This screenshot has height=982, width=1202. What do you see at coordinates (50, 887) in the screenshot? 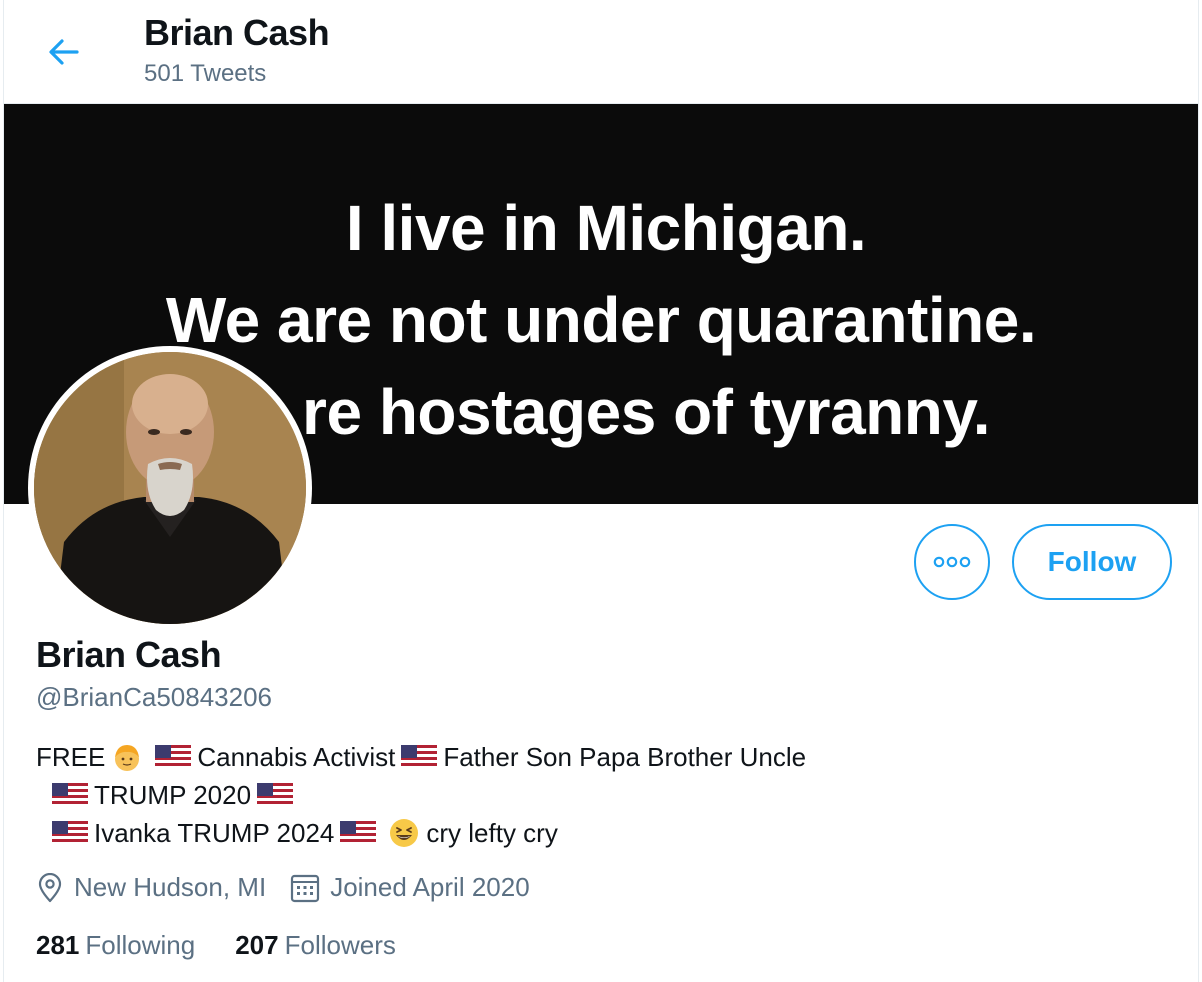
I see `location-pin-icon` at bounding box center [50, 887].